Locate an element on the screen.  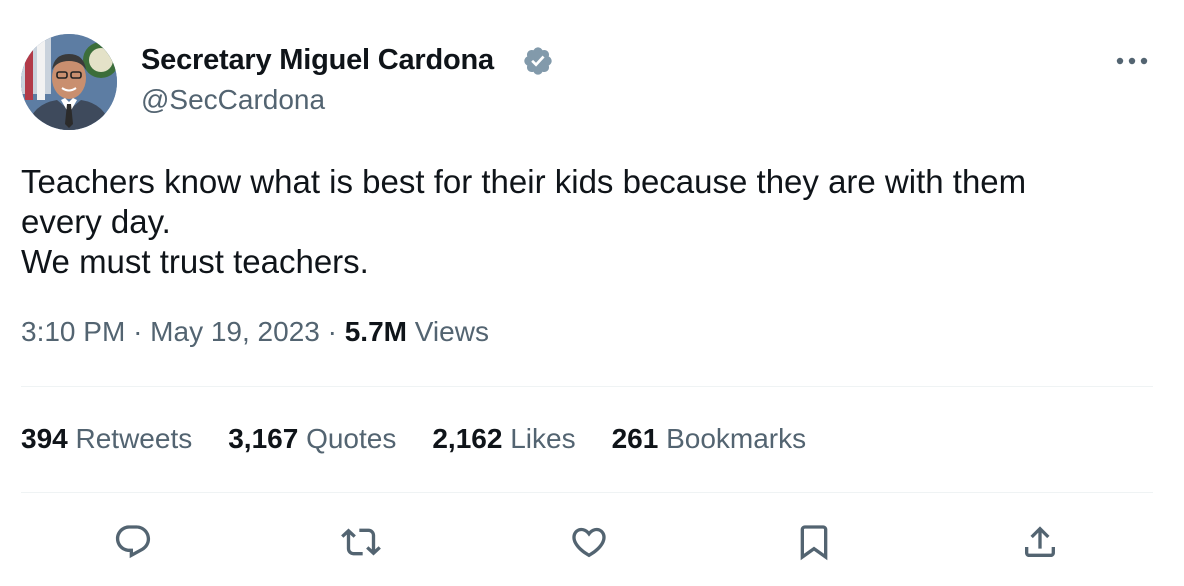
bookmark-icon is located at coordinates (814, 543).